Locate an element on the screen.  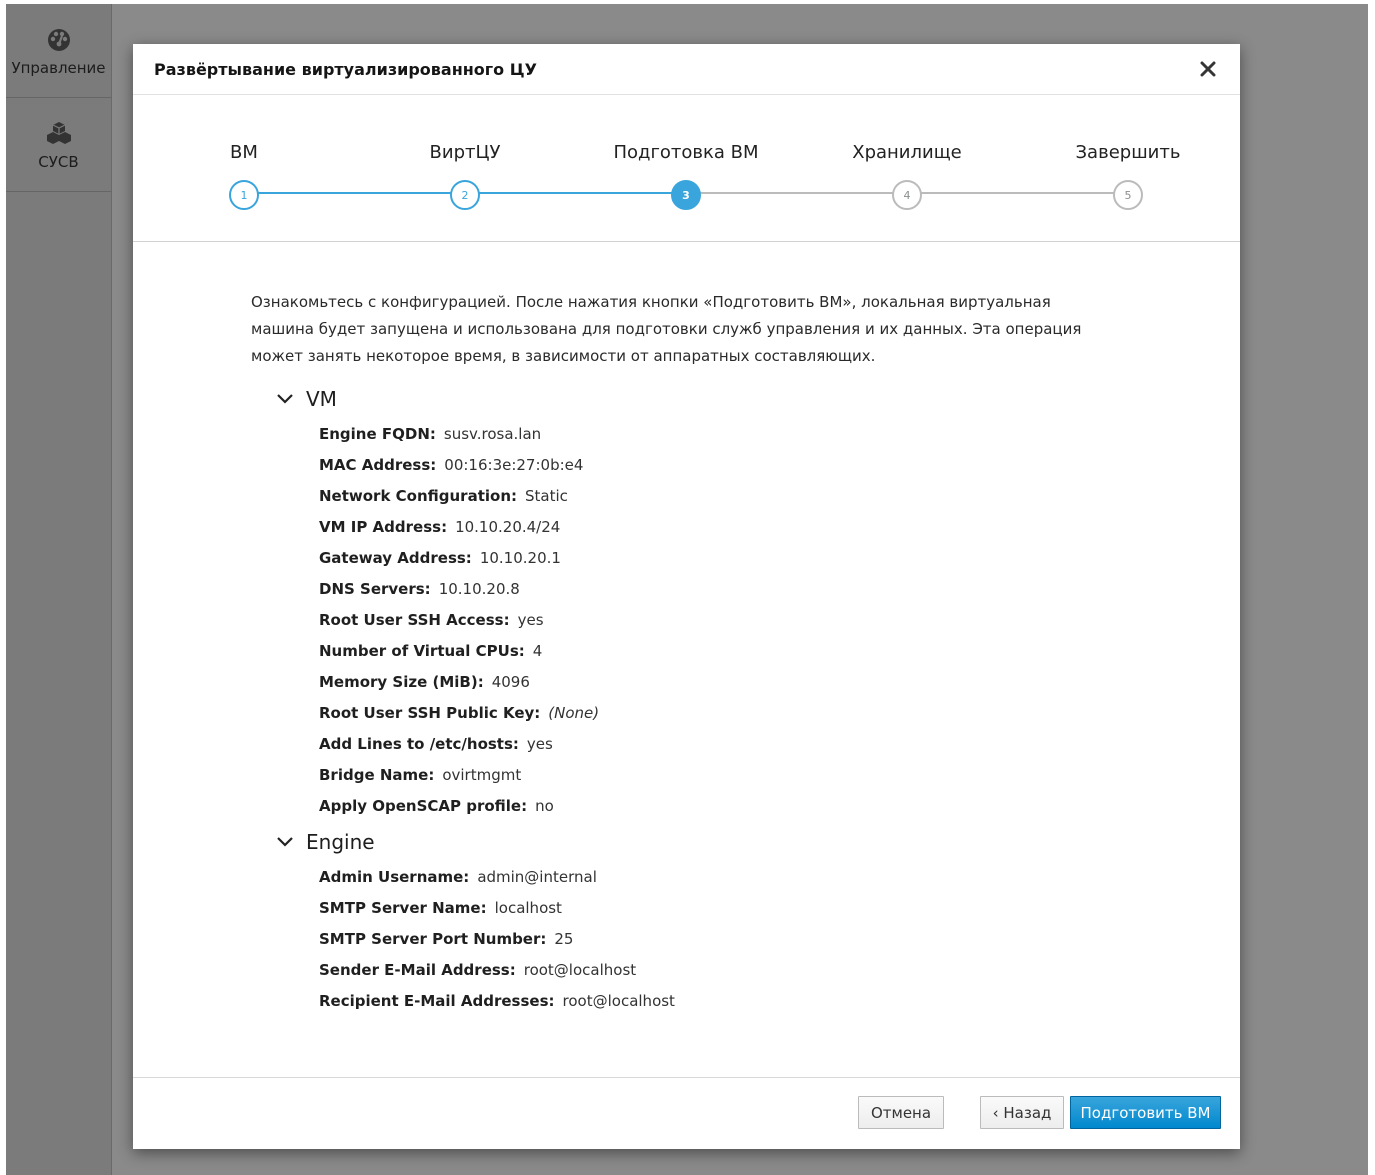
section-toggle-vm: VM is located at coordinates (758, 399).